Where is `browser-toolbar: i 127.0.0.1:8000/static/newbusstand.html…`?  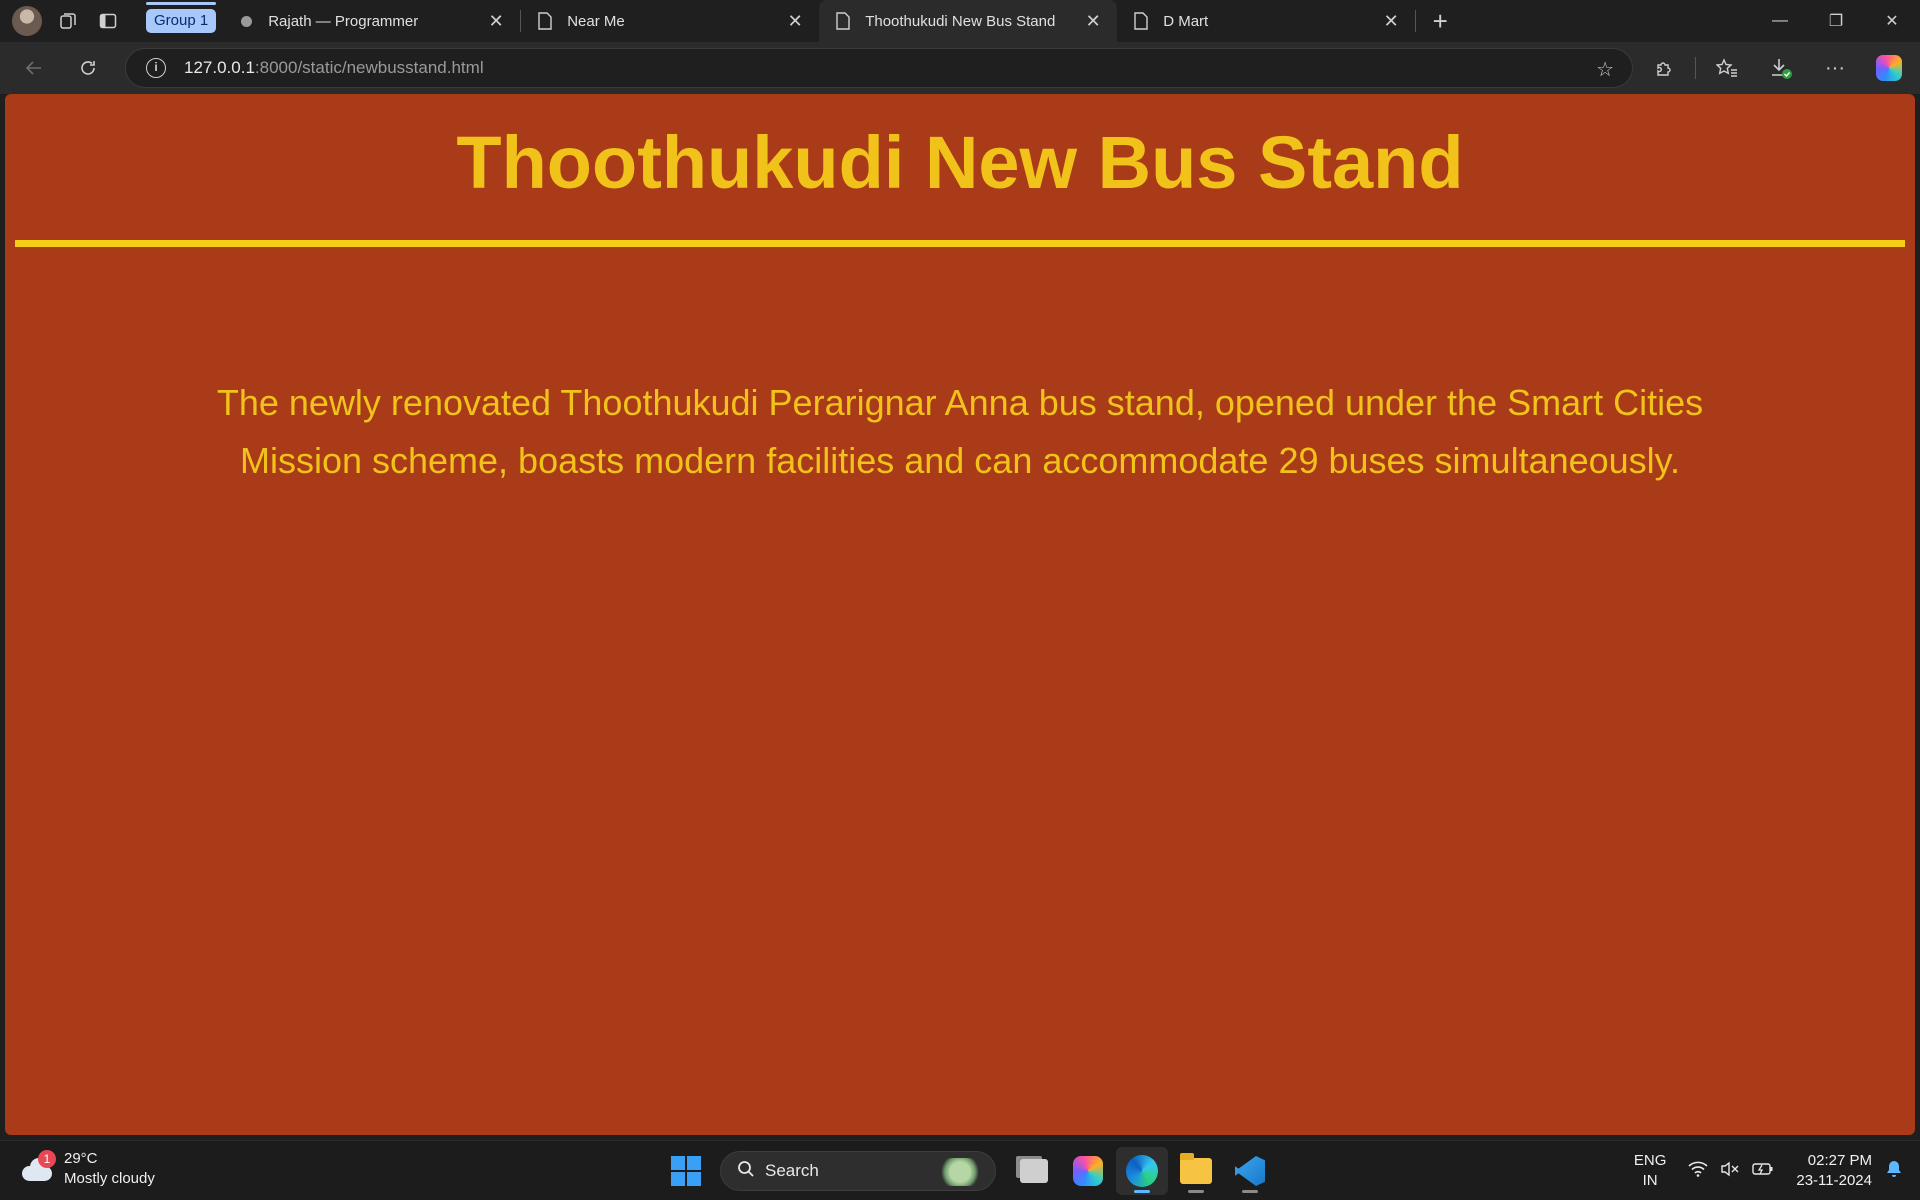 browser-toolbar: i 127.0.0.1:8000/static/newbusstand.html… is located at coordinates (960, 68).